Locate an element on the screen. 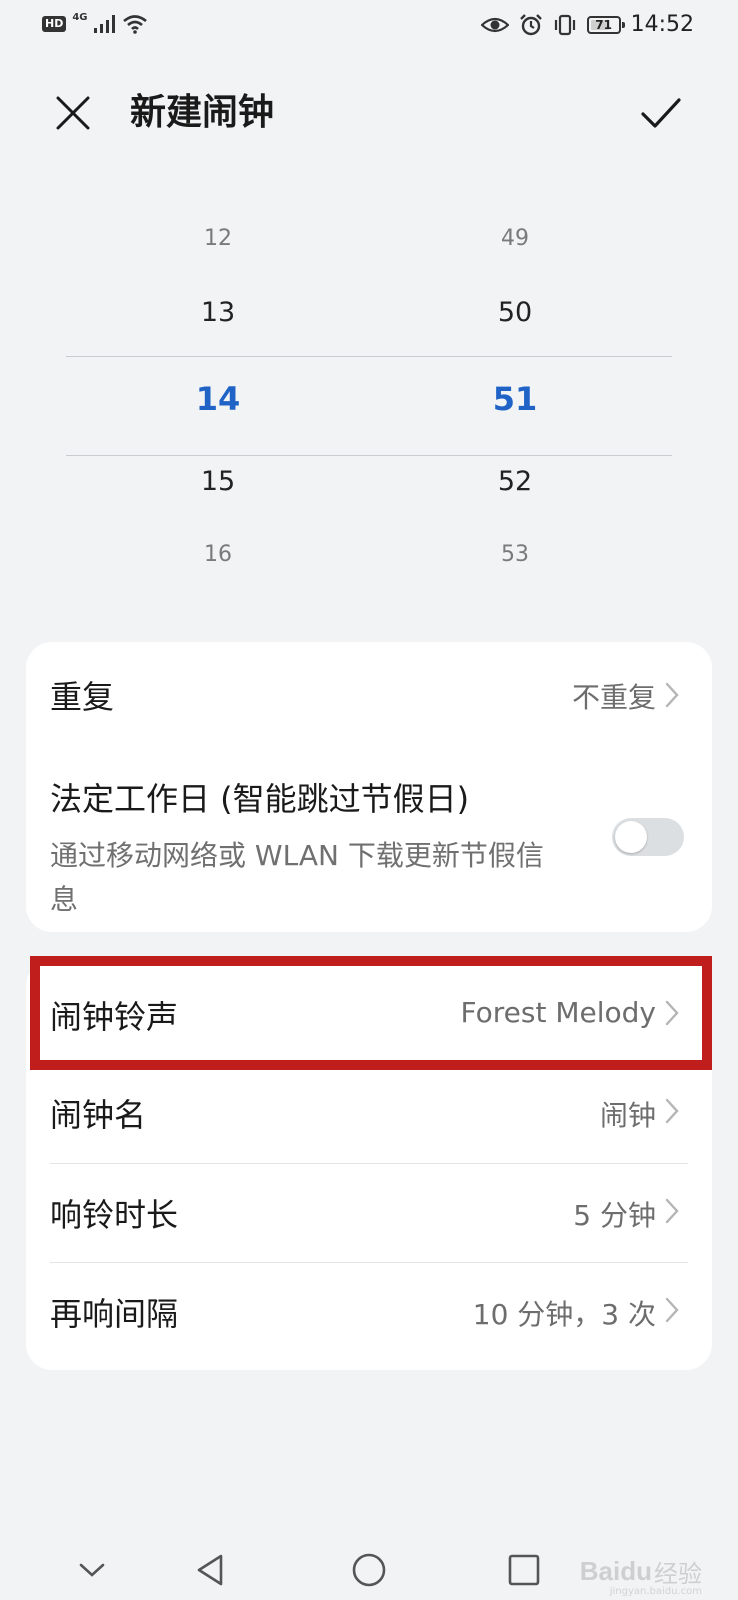 The image size is (738, 1600). picker-divider-bottom is located at coordinates (369, 455).